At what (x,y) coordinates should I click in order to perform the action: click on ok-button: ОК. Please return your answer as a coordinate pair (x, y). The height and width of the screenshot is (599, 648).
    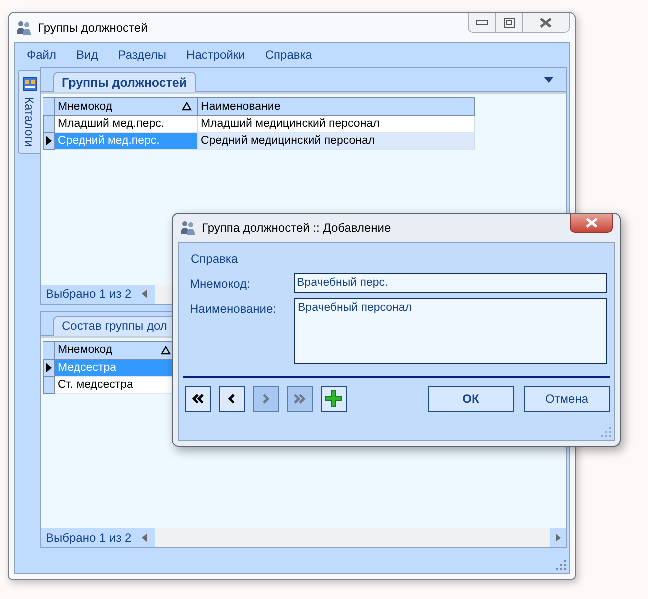
    Looking at the image, I should click on (471, 399).